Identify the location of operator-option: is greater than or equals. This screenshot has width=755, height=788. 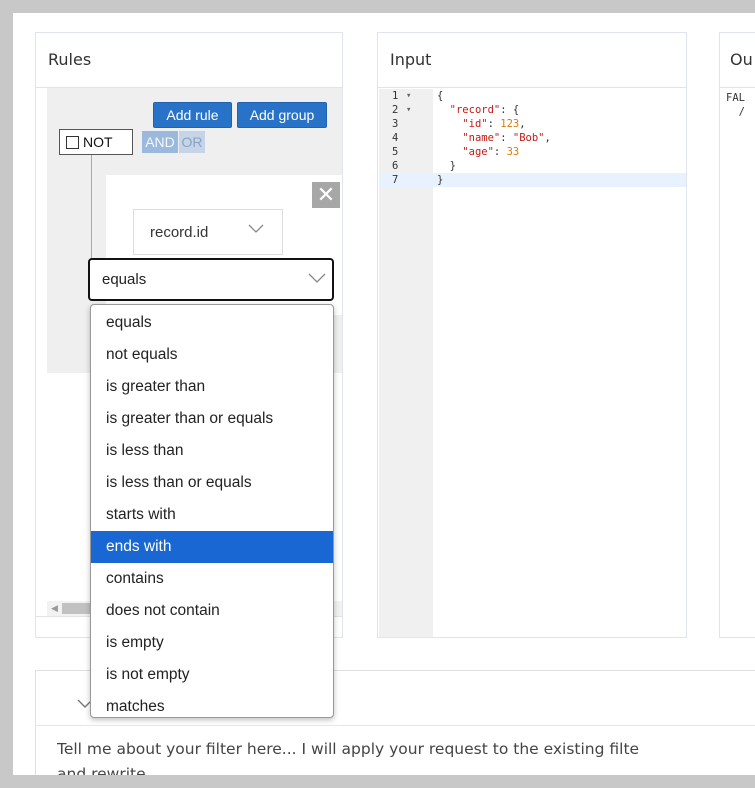
(212, 419).